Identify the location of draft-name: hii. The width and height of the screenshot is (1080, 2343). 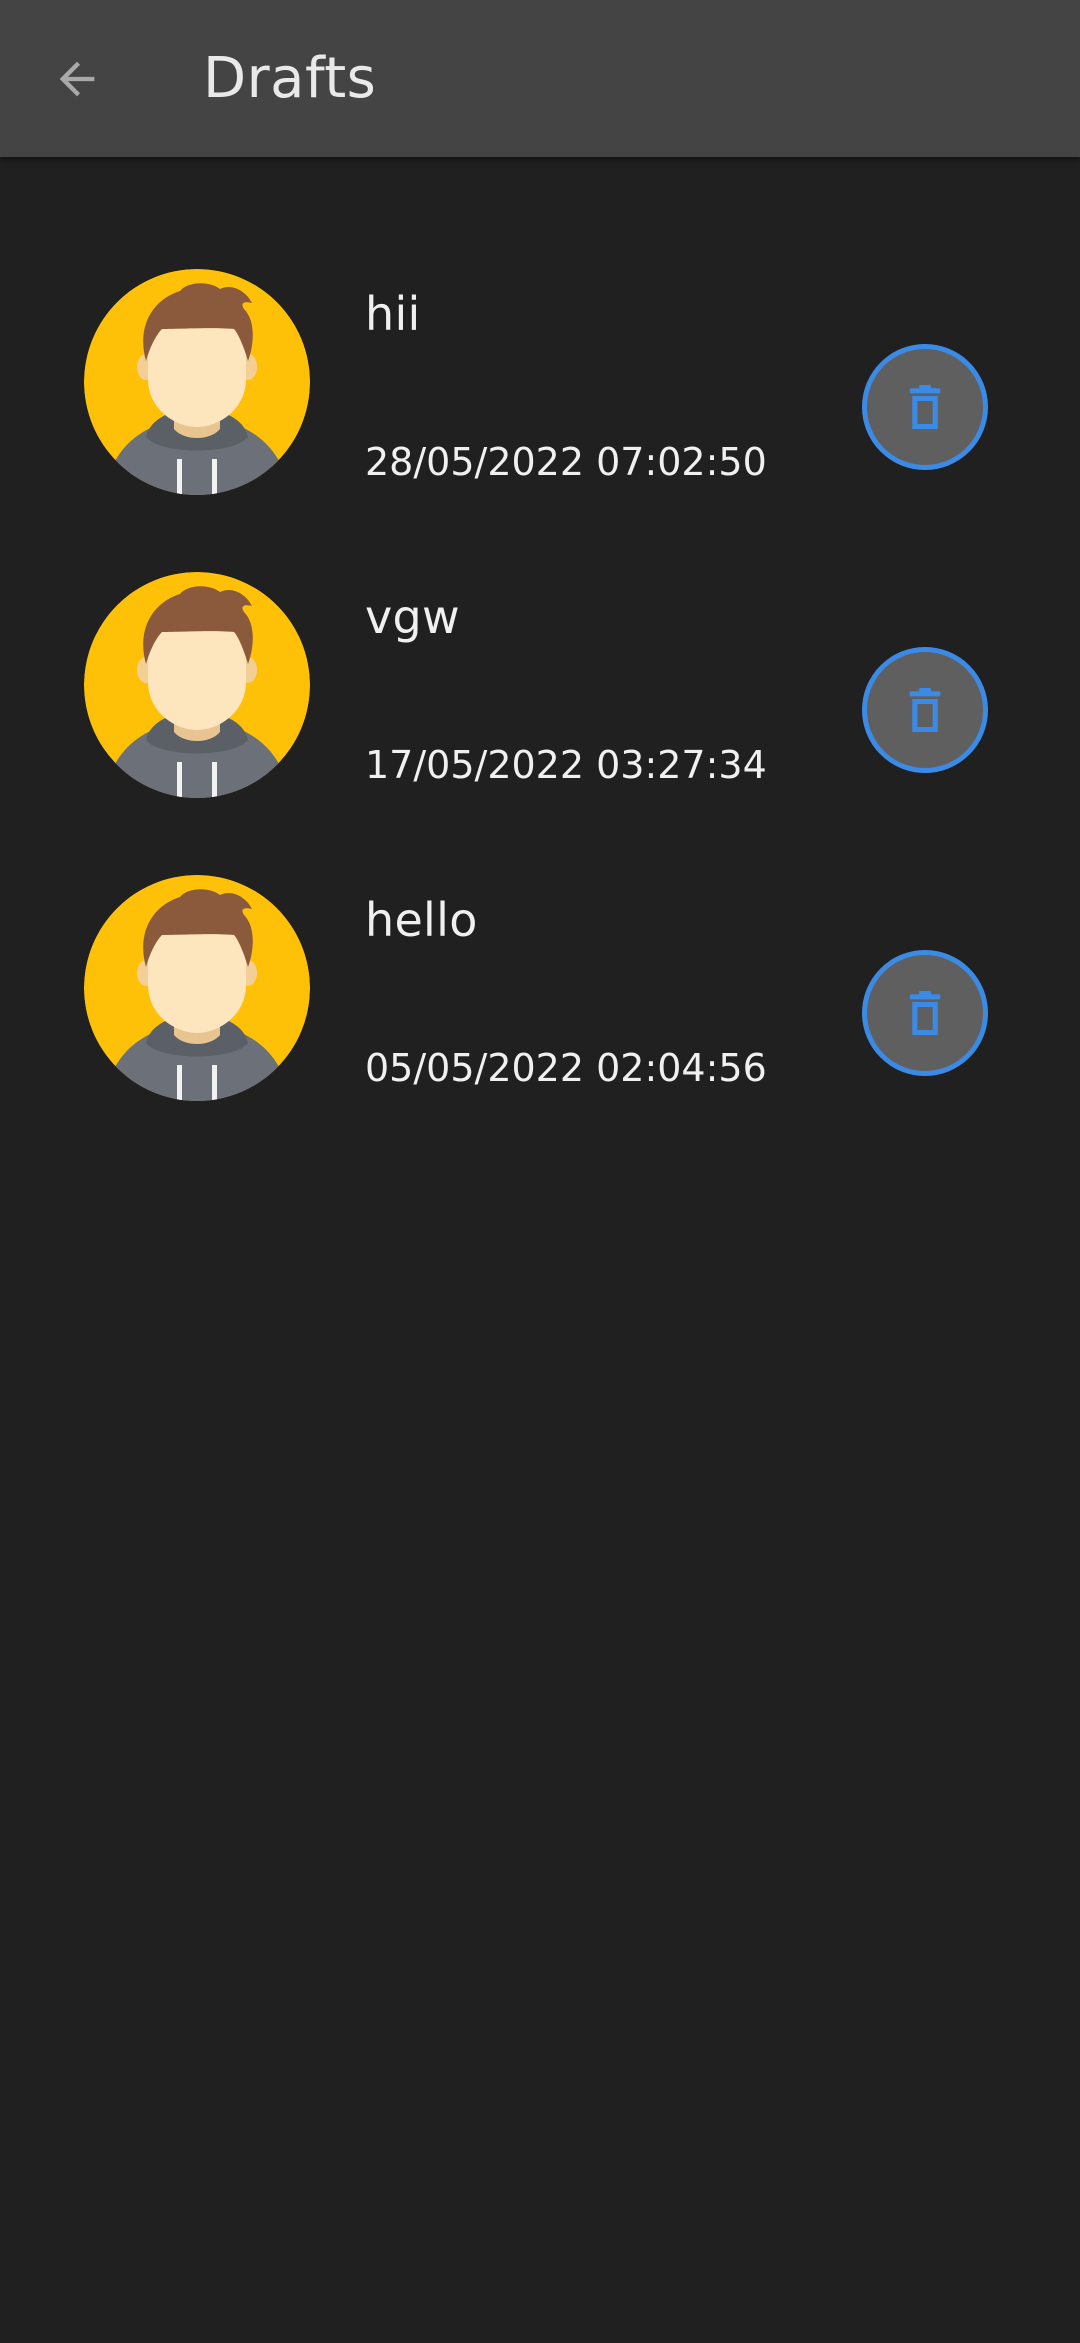
(393, 314).